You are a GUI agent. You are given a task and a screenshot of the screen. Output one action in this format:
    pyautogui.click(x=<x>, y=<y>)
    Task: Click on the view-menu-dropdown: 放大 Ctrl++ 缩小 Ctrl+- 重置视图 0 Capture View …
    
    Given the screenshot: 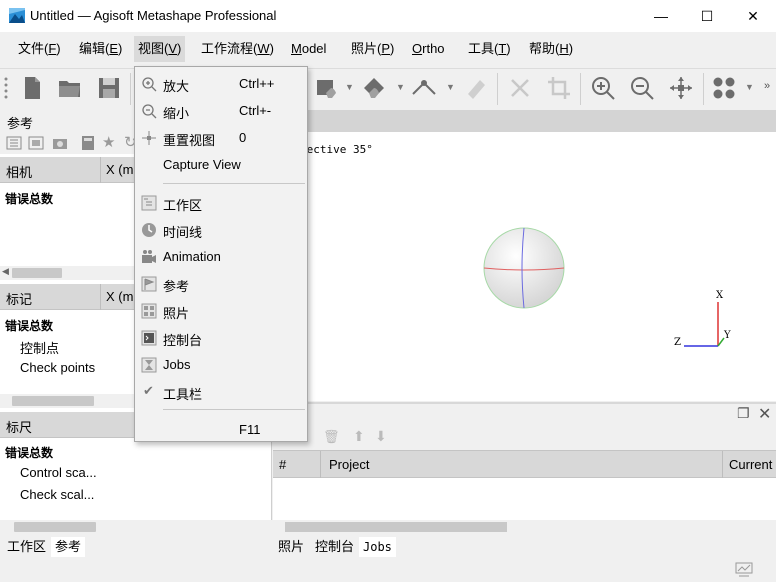 What is the action you would take?
    pyautogui.click(x=221, y=254)
    